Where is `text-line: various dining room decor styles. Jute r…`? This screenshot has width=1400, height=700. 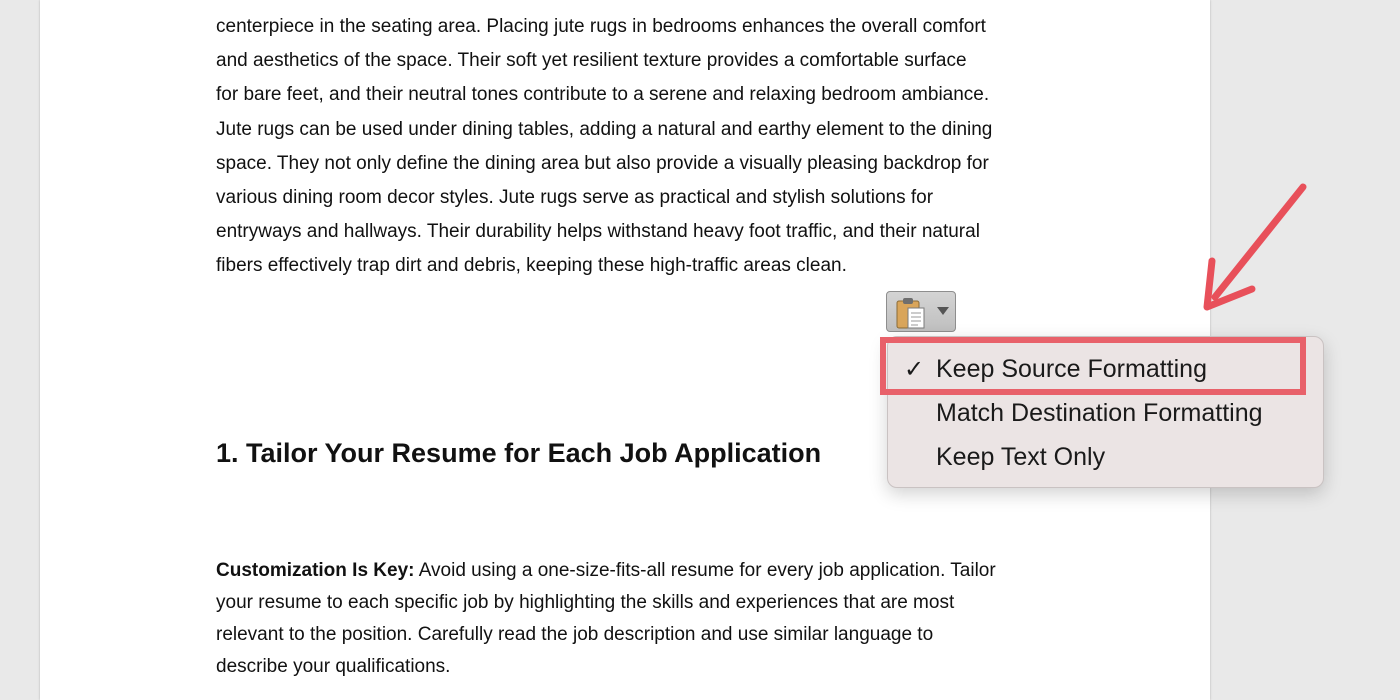
text-line: various dining room decor styles. Jute r… is located at coordinates (575, 197).